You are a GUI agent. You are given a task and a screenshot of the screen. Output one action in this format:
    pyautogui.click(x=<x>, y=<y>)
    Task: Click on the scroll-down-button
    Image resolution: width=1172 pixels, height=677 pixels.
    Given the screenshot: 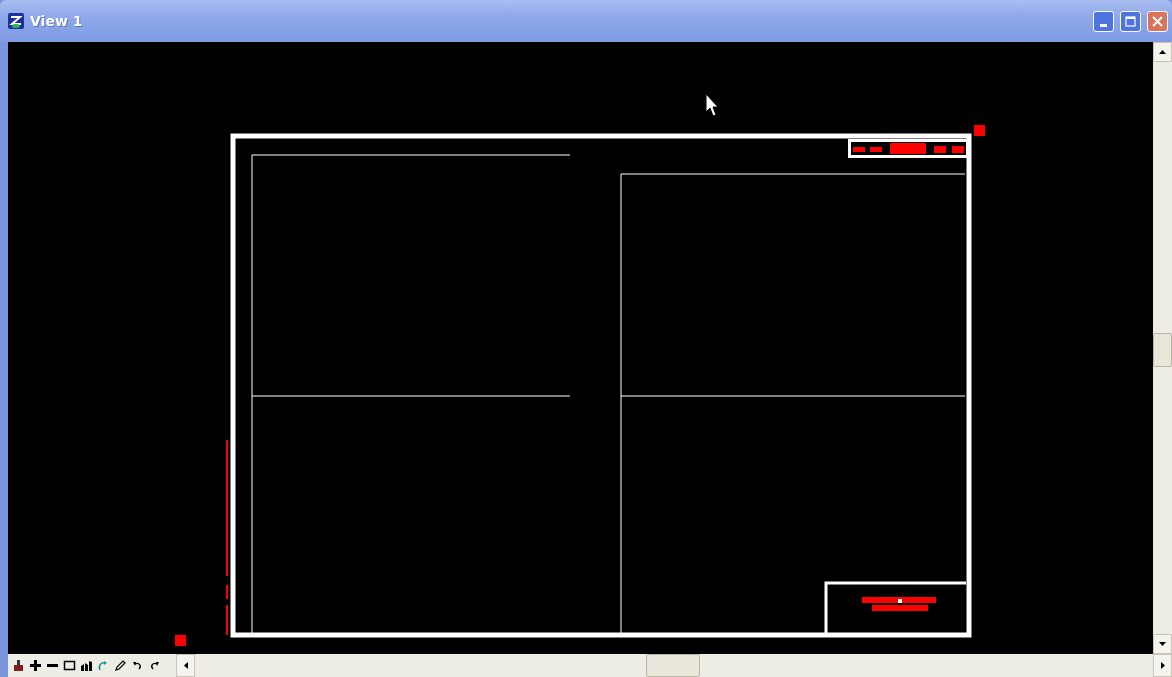 What is the action you would take?
    pyautogui.click(x=1162, y=644)
    